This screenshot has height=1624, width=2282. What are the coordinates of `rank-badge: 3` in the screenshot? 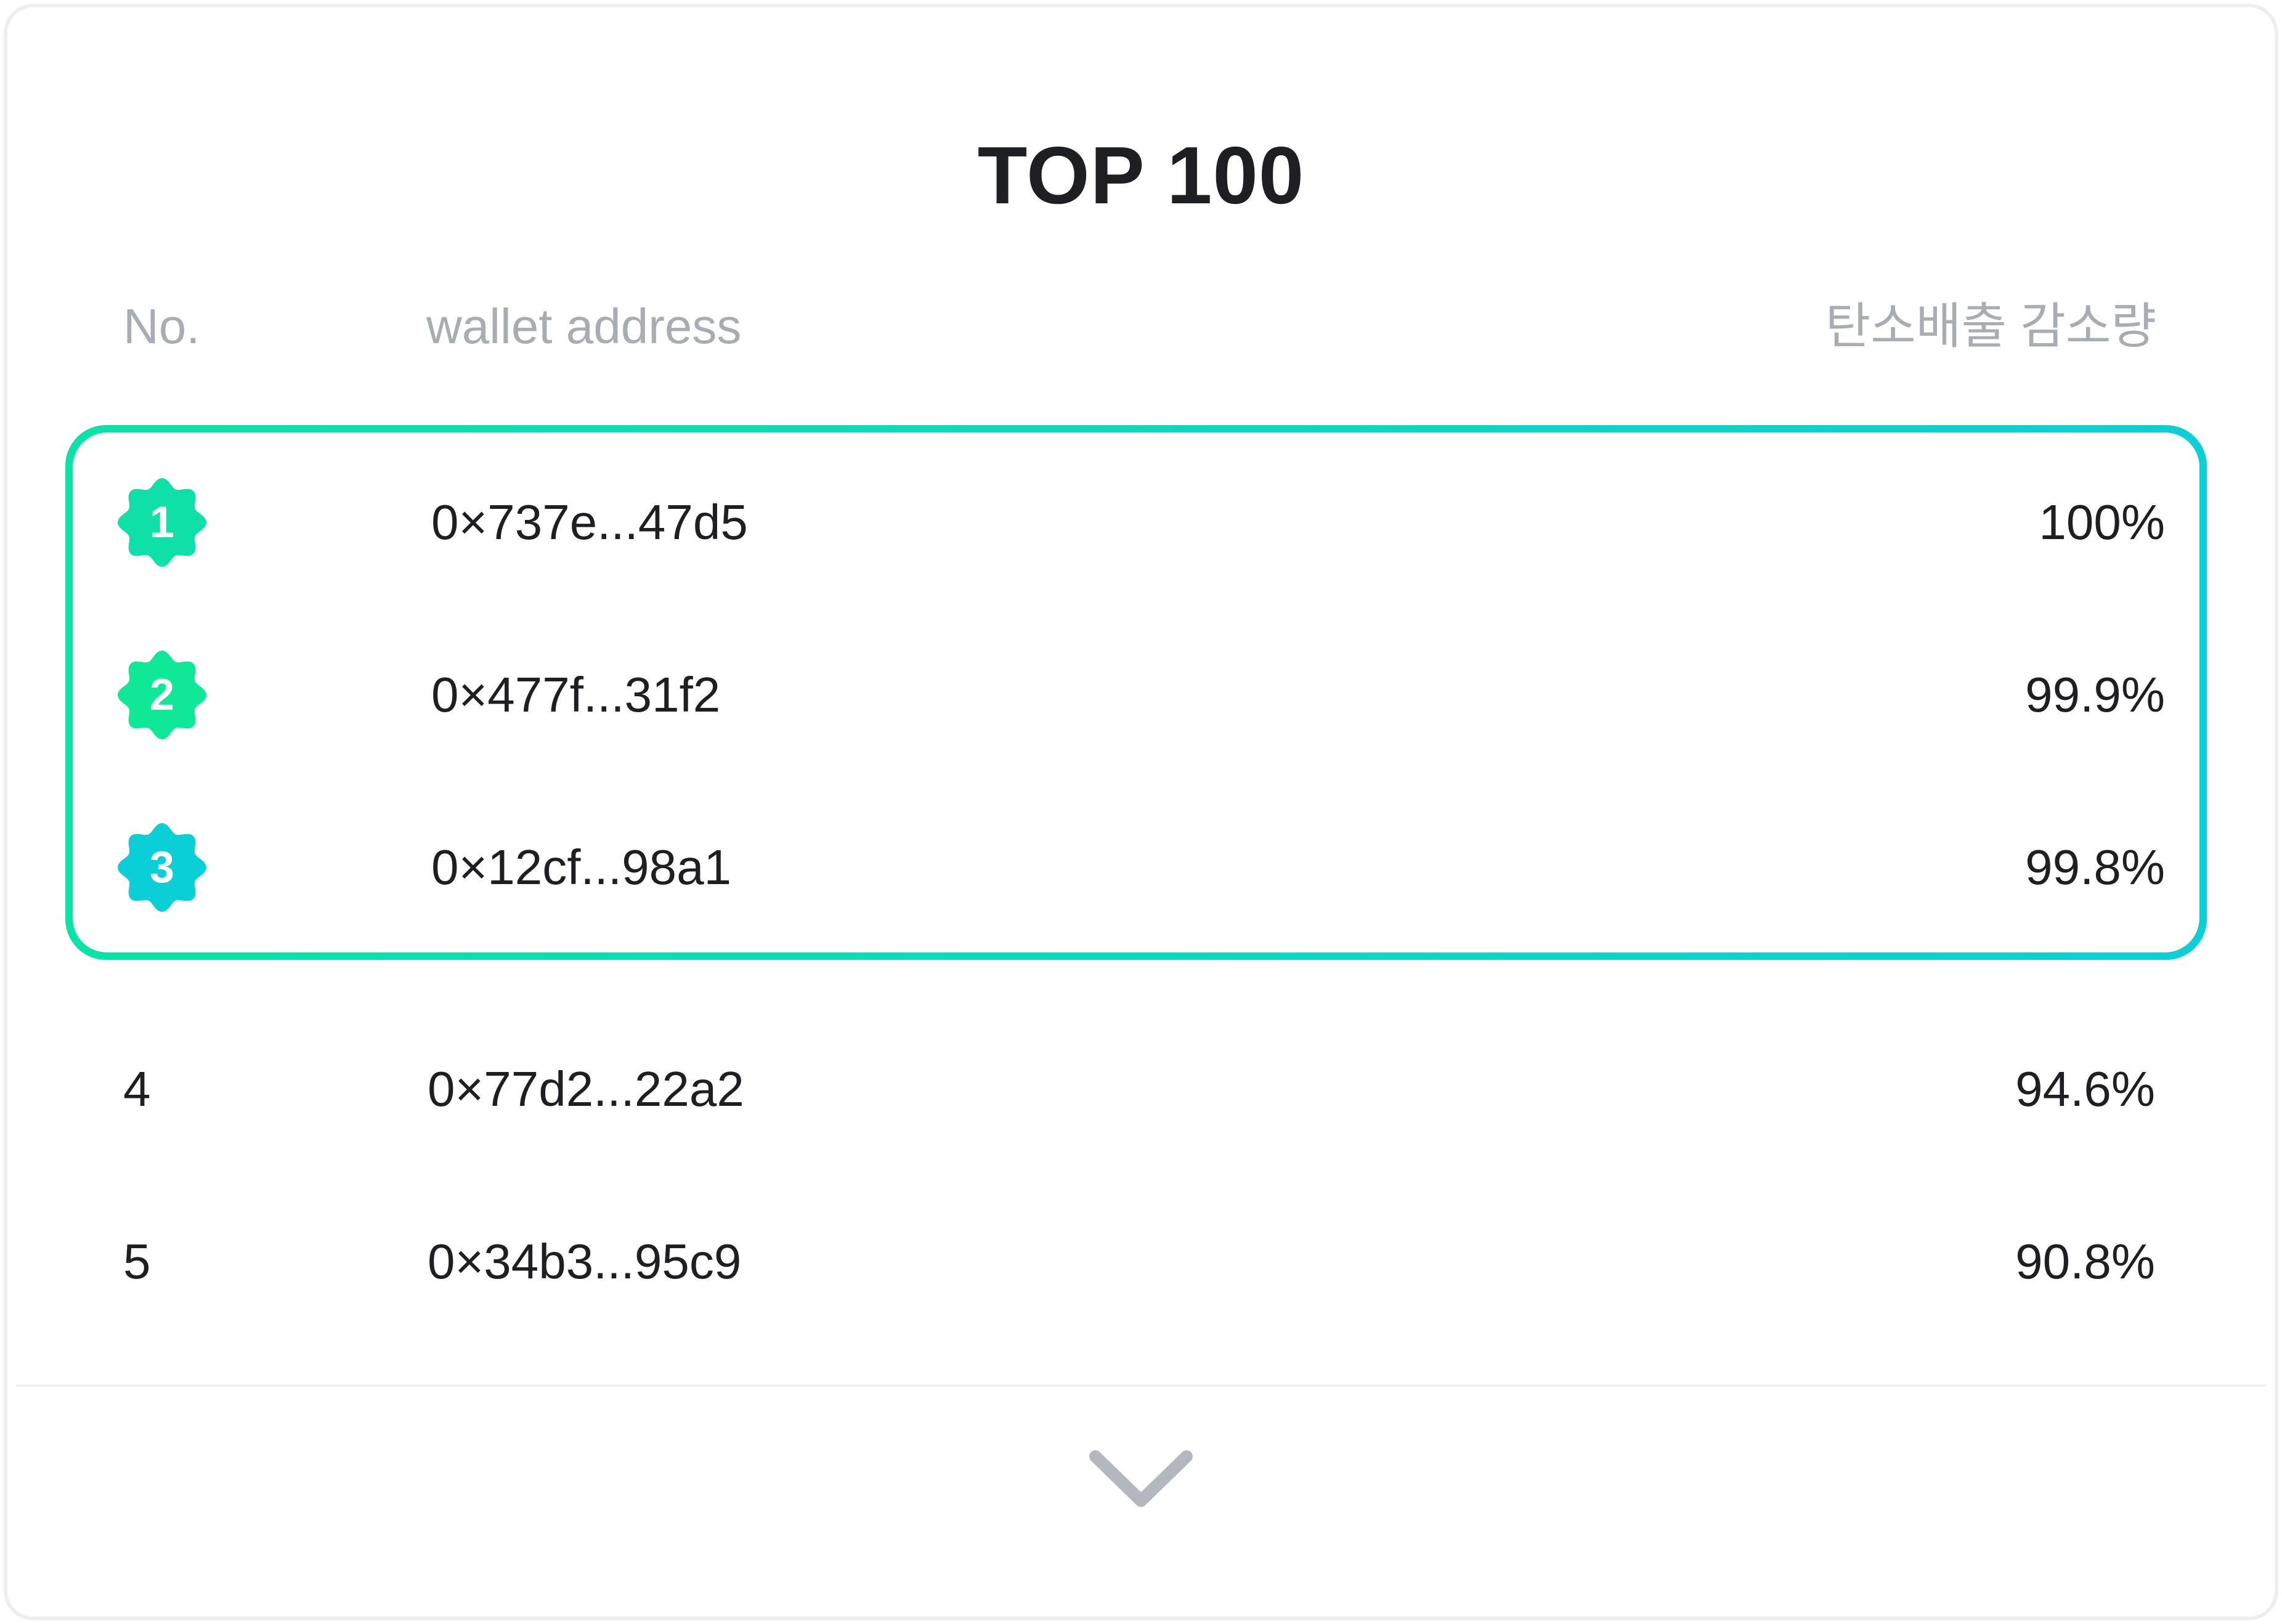 It's located at (162, 867).